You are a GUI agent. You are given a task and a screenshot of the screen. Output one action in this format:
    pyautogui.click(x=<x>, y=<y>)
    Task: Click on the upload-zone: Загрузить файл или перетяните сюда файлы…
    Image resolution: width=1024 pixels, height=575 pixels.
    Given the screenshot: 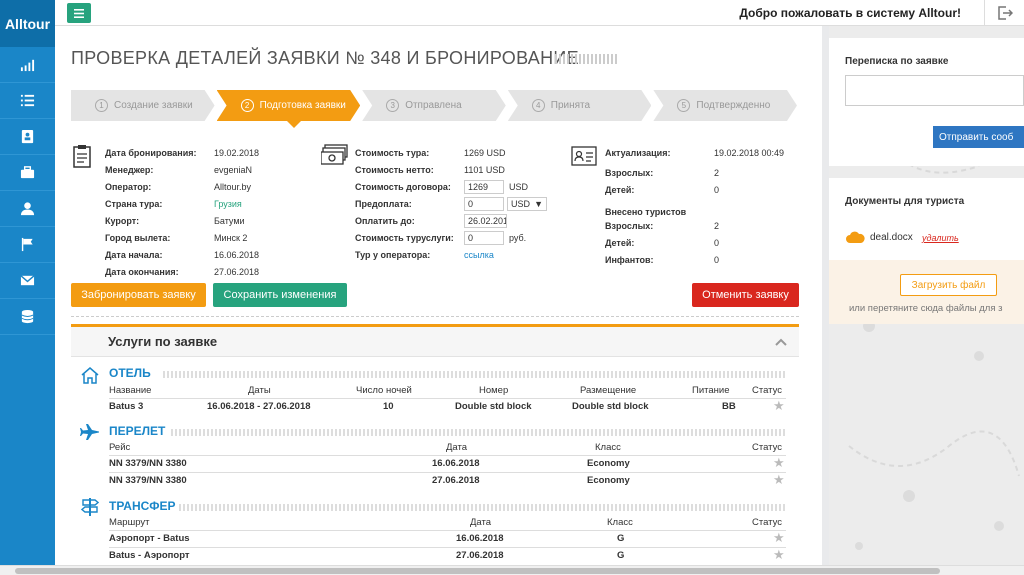 What is the action you would take?
    pyautogui.click(x=926, y=292)
    